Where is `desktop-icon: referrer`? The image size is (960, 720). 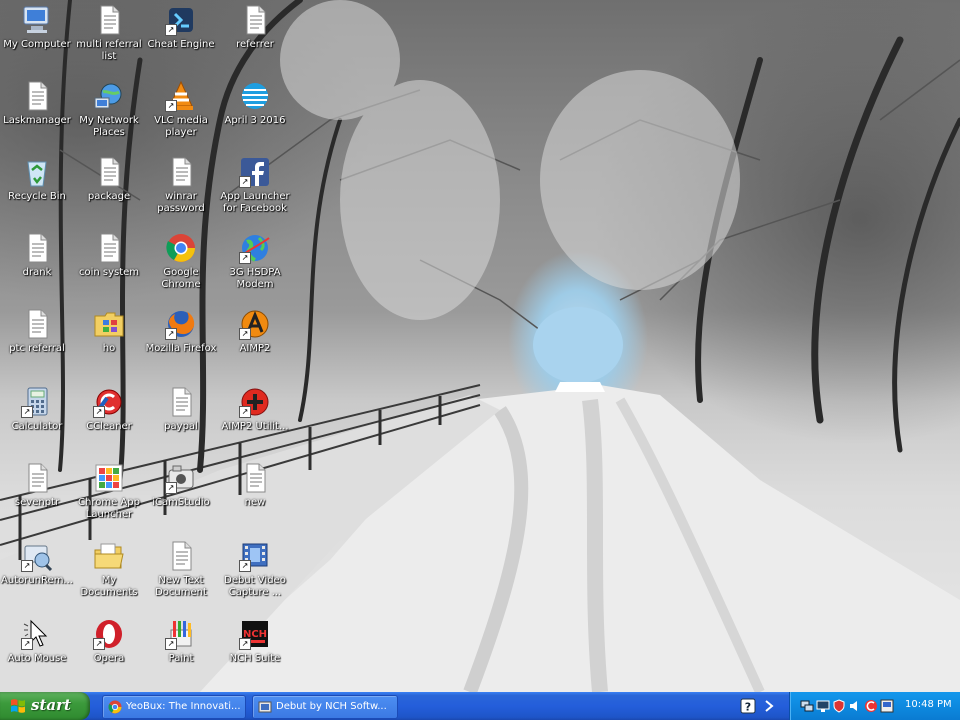
desktop-icon: referrer is located at coordinates (255, 27).